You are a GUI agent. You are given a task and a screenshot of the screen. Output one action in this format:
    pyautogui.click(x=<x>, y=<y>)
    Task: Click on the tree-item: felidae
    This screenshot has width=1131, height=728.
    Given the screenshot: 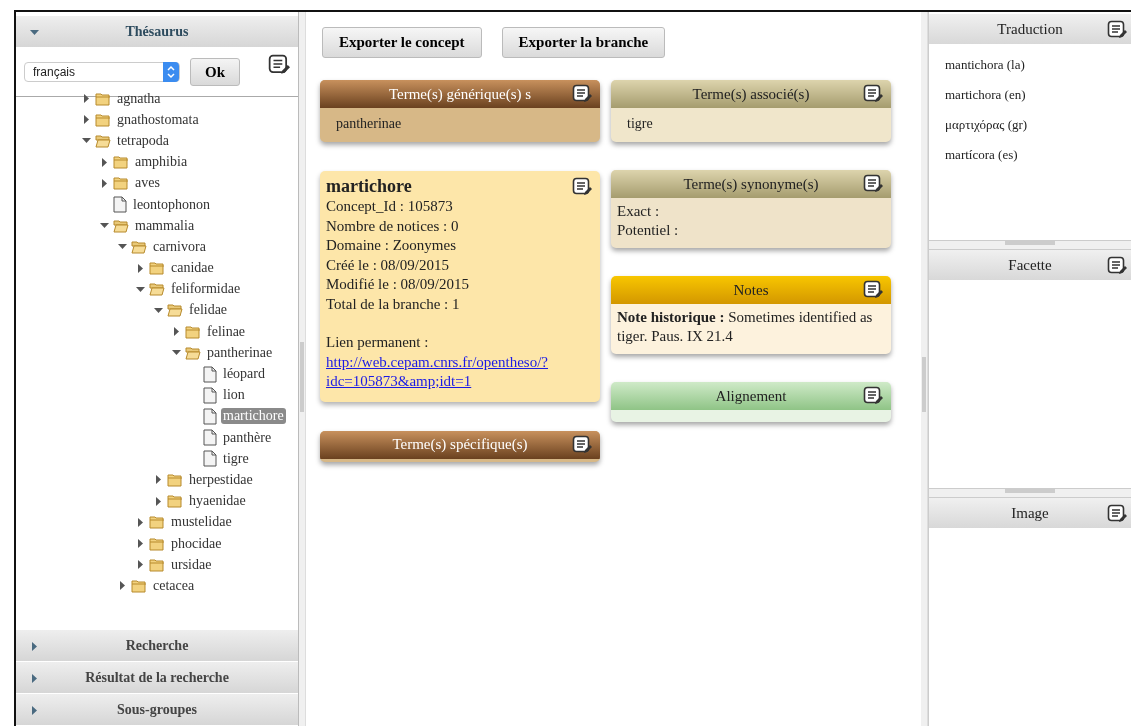 What is the action you would take?
    pyautogui.click(x=208, y=310)
    